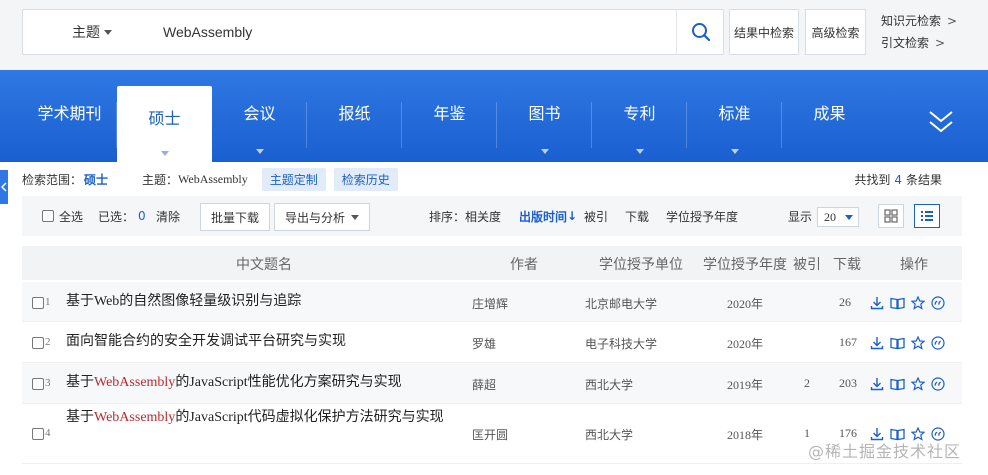 This screenshot has height=475, width=988. What do you see at coordinates (548, 216) in the screenshot?
I see `sort-publish-time: 出版时间 ↓` at bounding box center [548, 216].